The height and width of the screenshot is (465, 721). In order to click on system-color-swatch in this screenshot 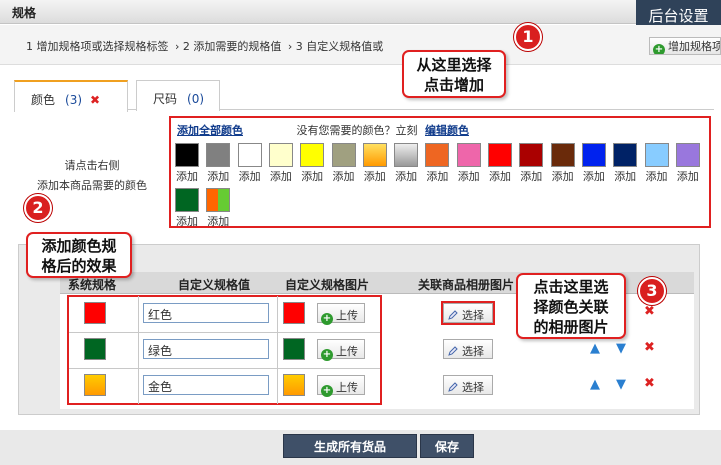, I will do `click(95, 385)`.